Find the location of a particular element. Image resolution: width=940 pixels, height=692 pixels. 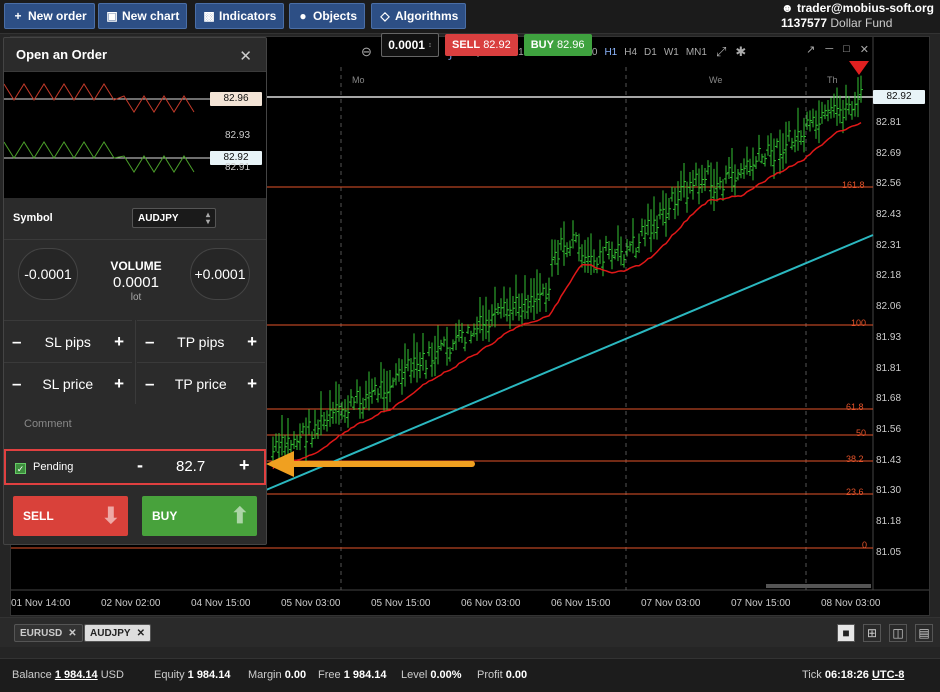

comment-field: Comment is located at coordinates (48, 424).